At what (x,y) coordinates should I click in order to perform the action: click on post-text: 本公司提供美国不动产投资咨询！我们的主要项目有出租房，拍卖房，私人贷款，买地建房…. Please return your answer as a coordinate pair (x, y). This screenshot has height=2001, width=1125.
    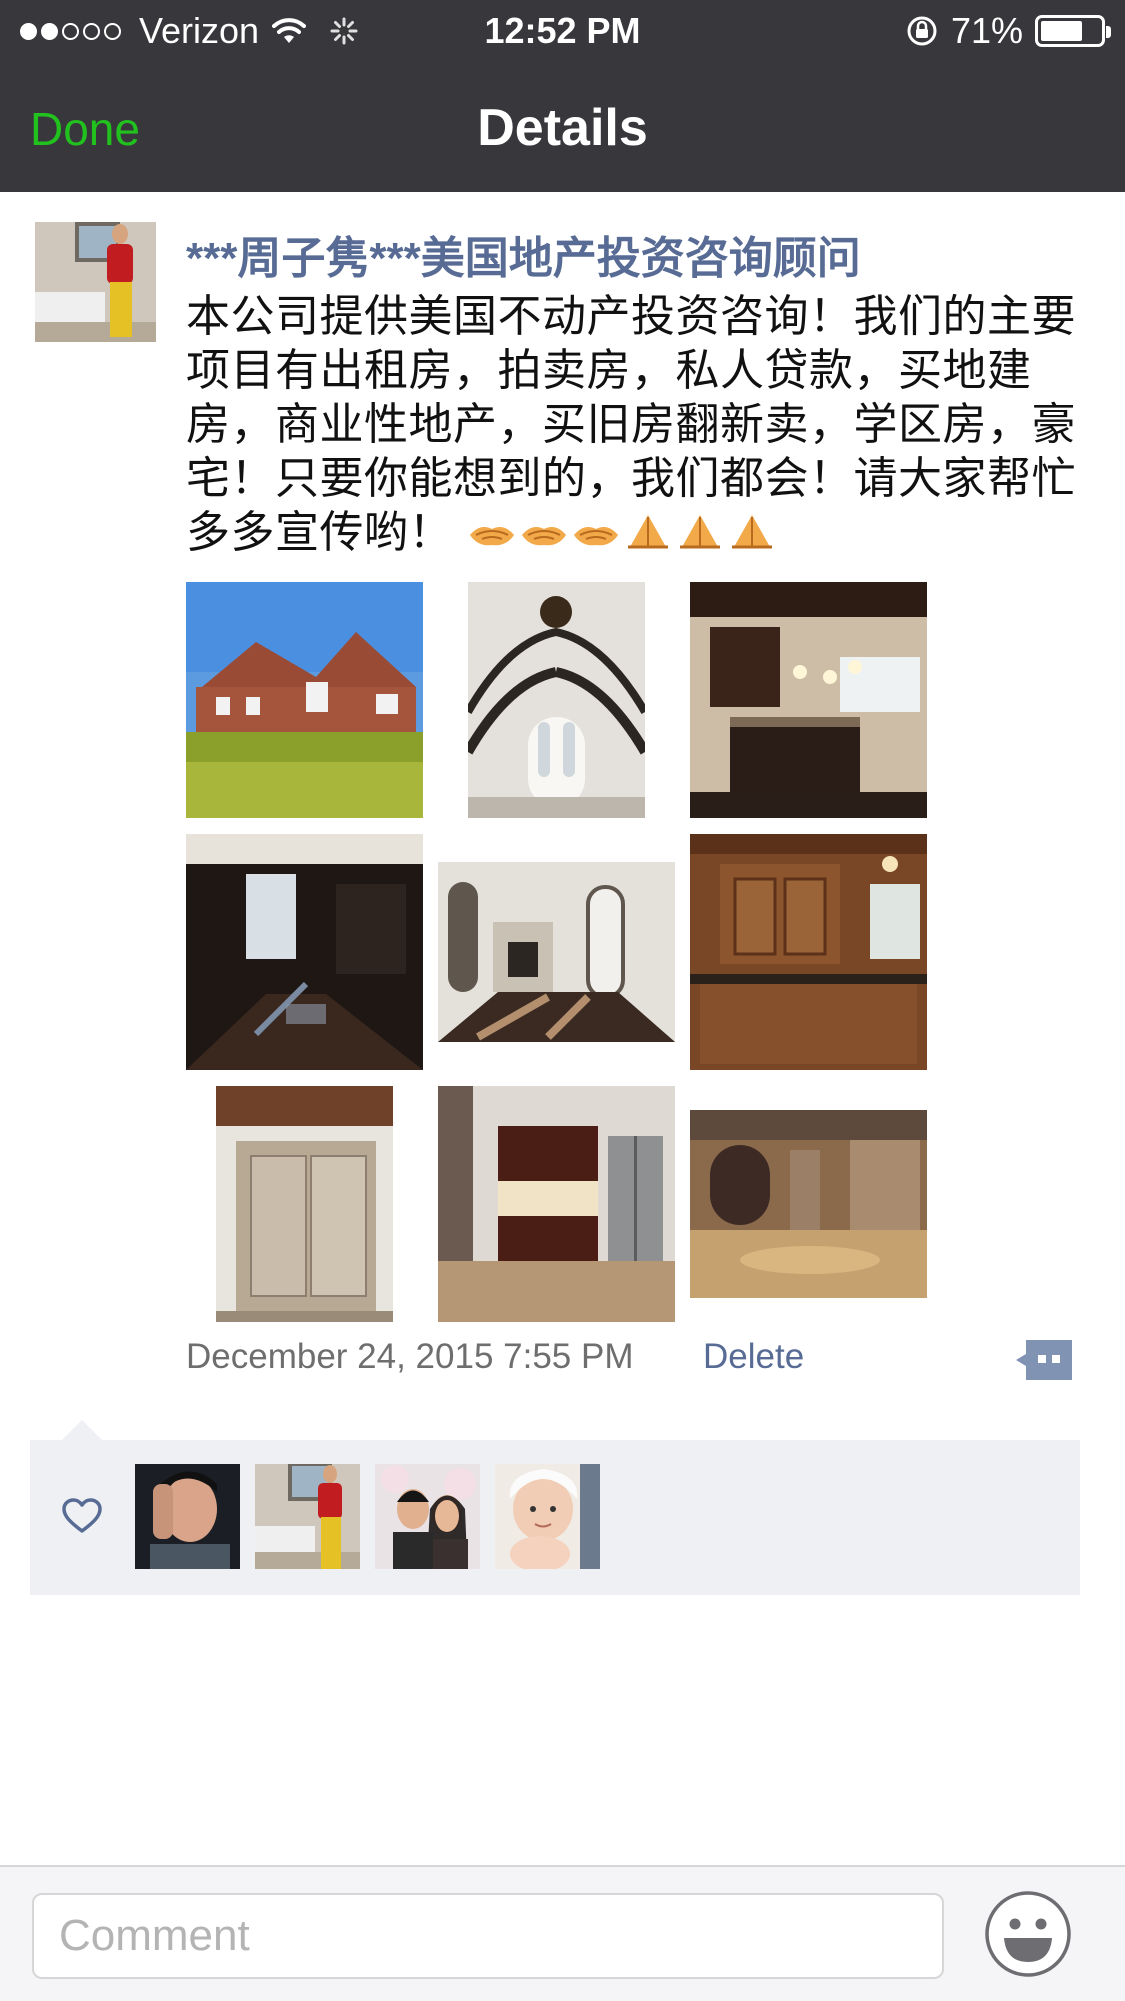
    Looking at the image, I should click on (638, 425).